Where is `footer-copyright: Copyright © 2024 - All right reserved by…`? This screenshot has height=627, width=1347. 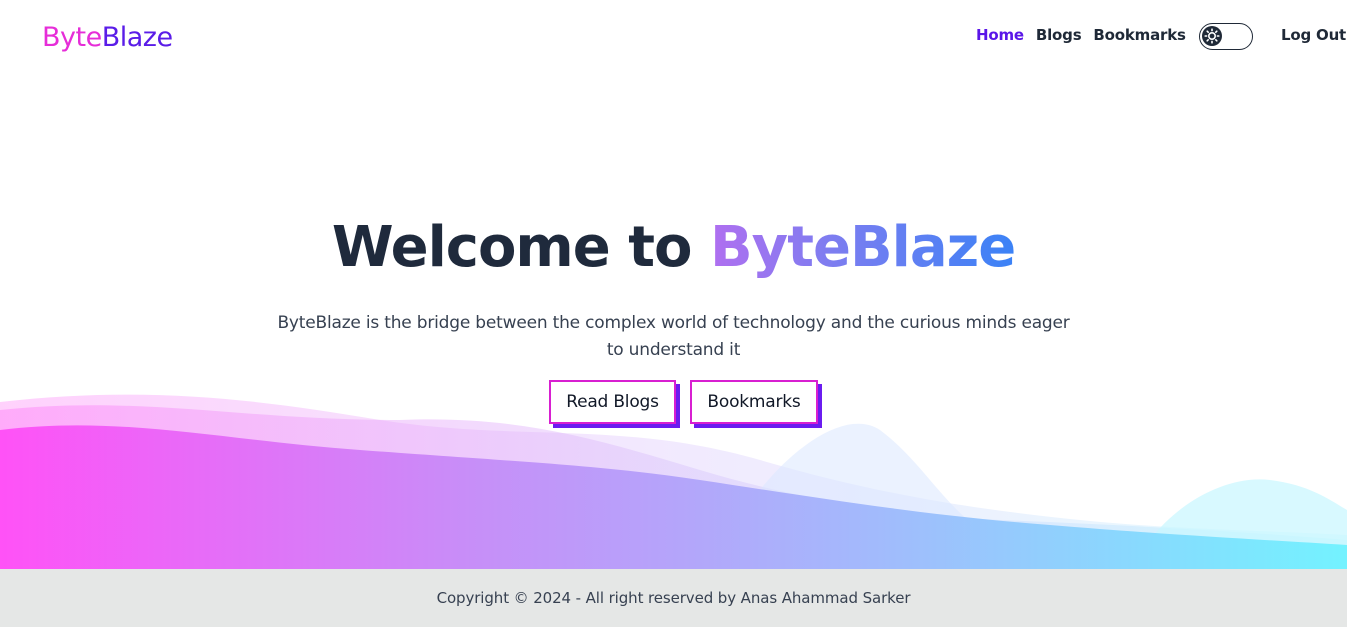
footer-copyright: Copyright © 2024 - All right reserved by… is located at coordinates (673, 598).